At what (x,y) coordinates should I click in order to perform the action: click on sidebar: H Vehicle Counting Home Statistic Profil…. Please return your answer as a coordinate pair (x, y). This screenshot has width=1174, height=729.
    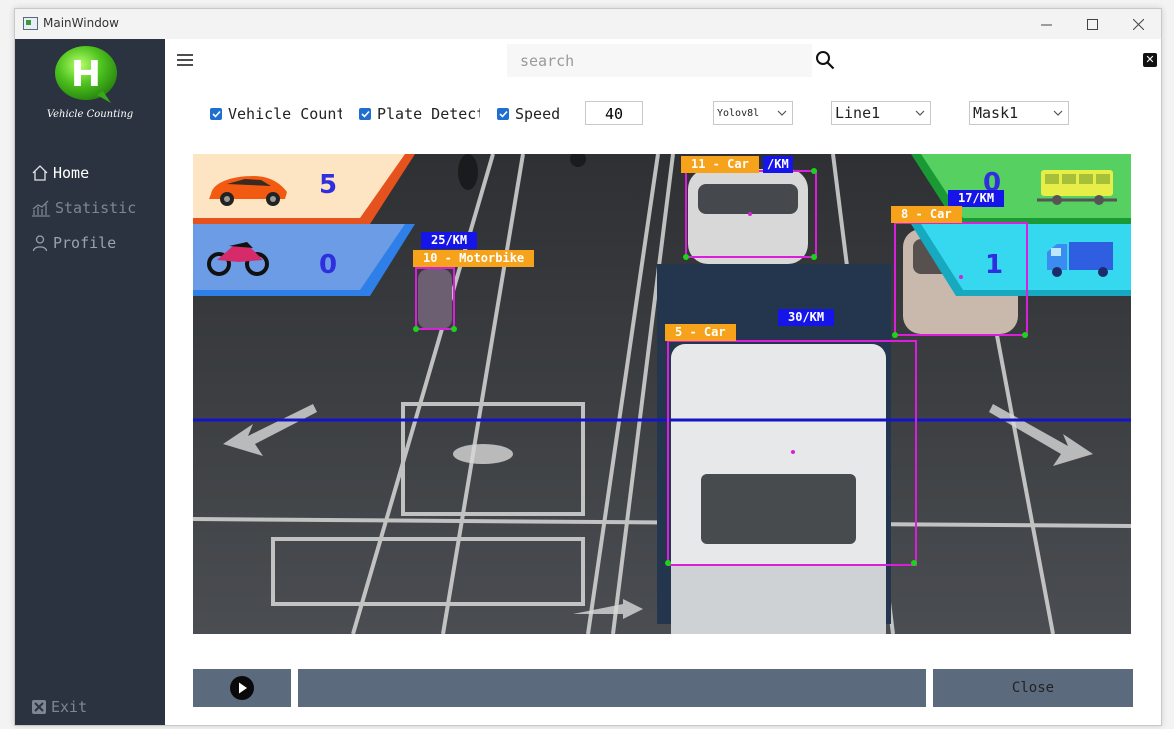
    Looking at the image, I should click on (90, 382).